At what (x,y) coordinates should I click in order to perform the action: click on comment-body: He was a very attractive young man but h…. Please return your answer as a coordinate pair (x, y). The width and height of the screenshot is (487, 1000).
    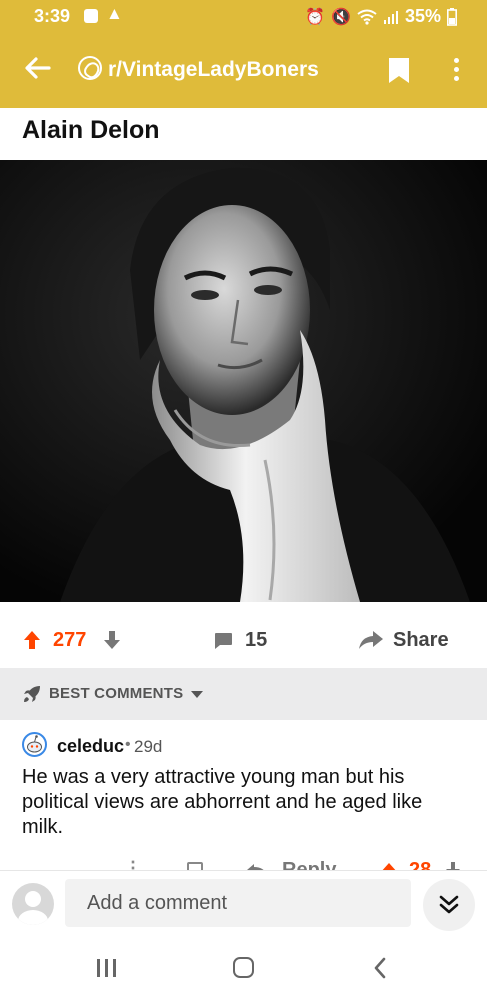
    Looking at the image, I should click on (222, 802).